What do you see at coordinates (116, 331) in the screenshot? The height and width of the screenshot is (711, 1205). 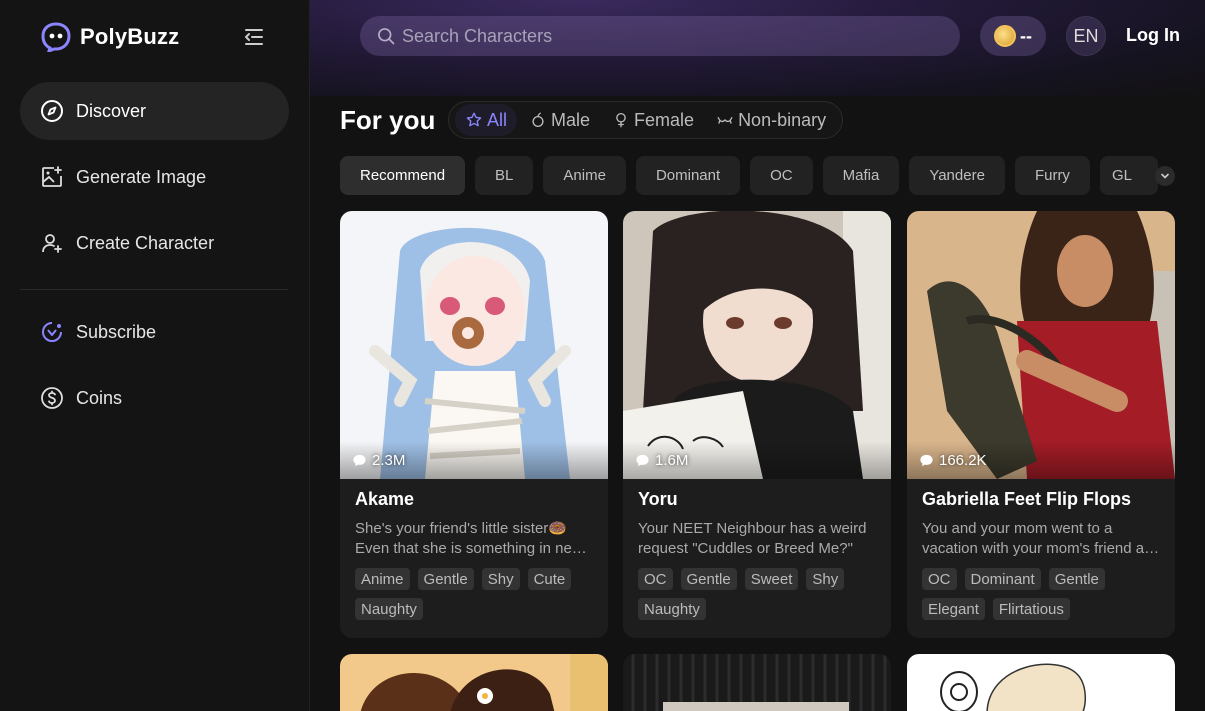 I see `sidebar-item-label: Subscribe` at bounding box center [116, 331].